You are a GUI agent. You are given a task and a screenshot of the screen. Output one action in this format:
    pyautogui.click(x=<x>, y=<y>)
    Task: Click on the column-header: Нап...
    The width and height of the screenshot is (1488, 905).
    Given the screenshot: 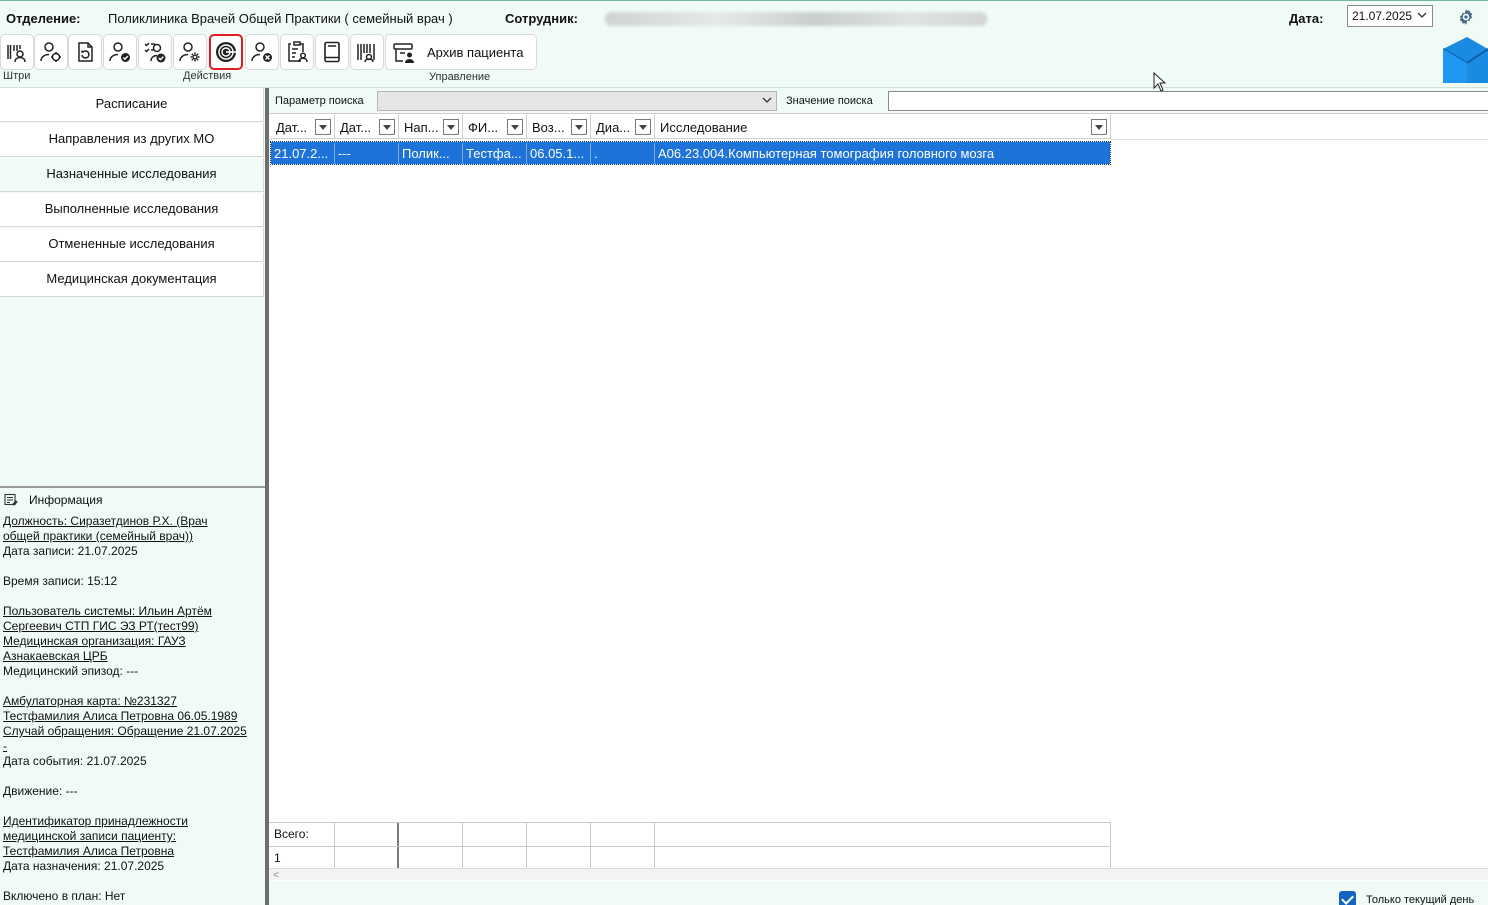 What is the action you would take?
    pyautogui.click(x=431, y=127)
    